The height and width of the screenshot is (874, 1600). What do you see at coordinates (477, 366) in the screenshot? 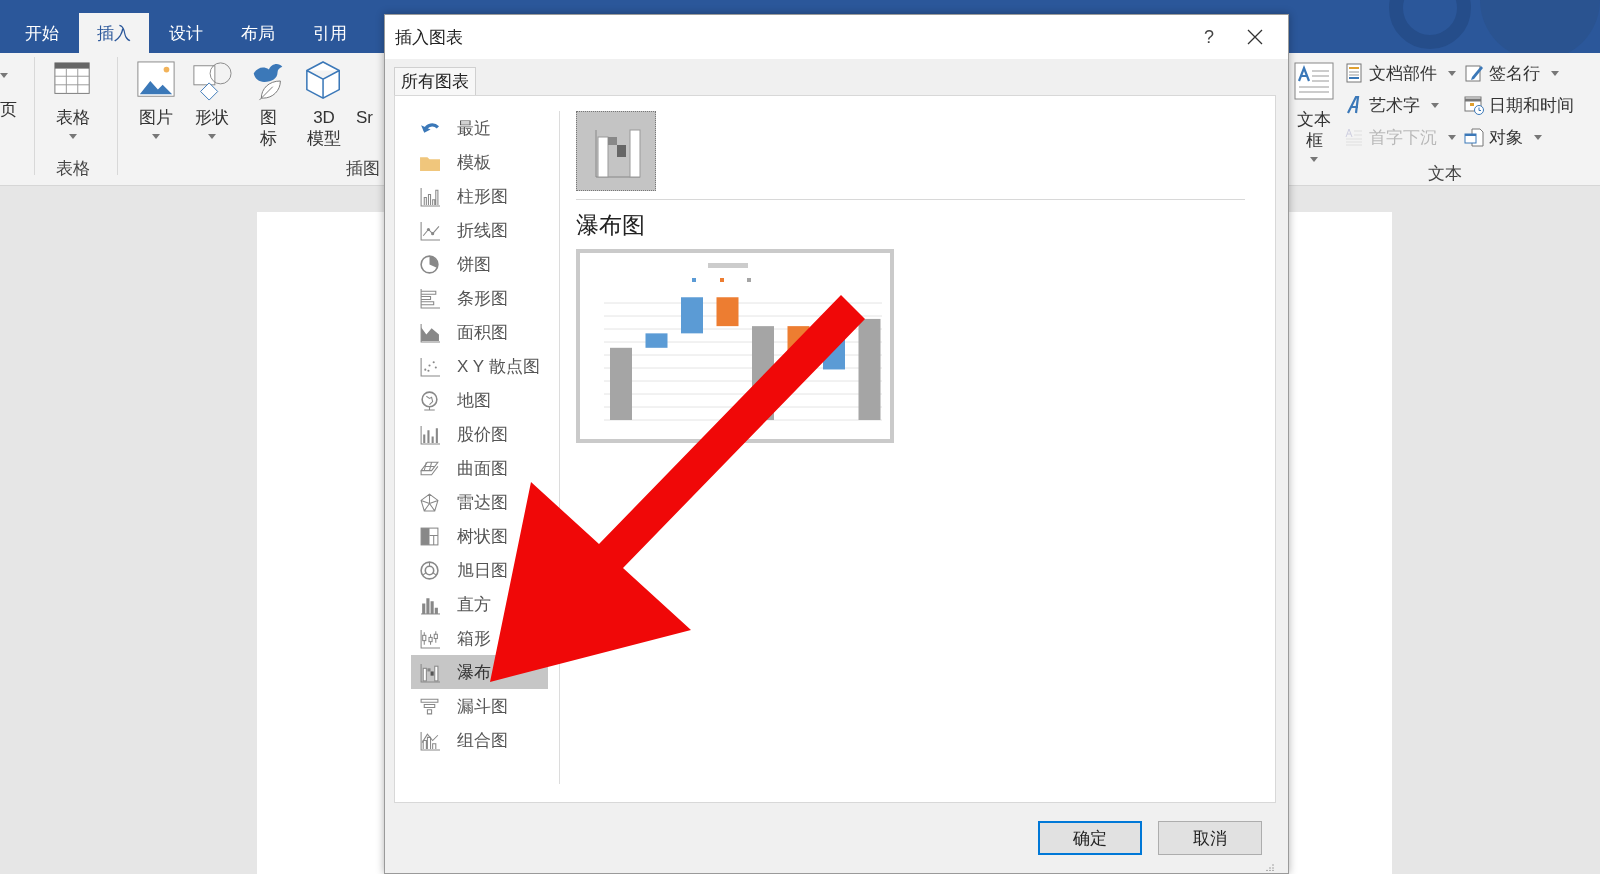
I see `chart-type-item: X Y 散点图` at bounding box center [477, 366].